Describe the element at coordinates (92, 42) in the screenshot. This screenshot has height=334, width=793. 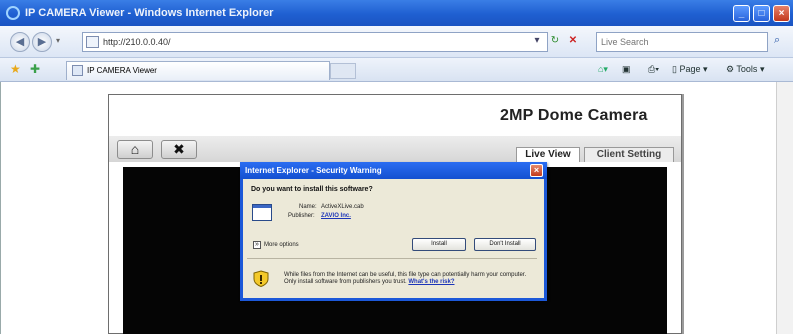
I see `page-favicon-icon` at that location.